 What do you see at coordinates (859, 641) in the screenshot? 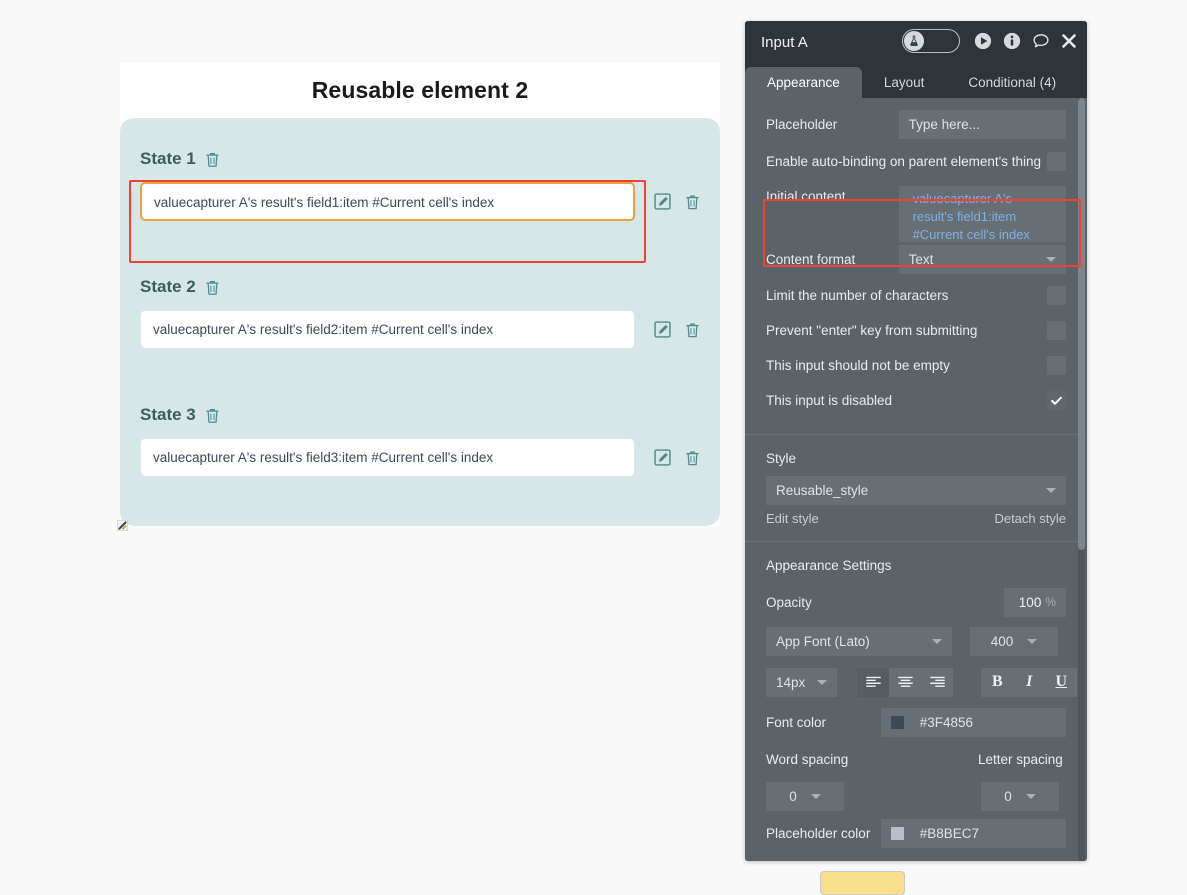
I see `font-family-dropdown: App Font (Lato)` at bounding box center [859, 641].